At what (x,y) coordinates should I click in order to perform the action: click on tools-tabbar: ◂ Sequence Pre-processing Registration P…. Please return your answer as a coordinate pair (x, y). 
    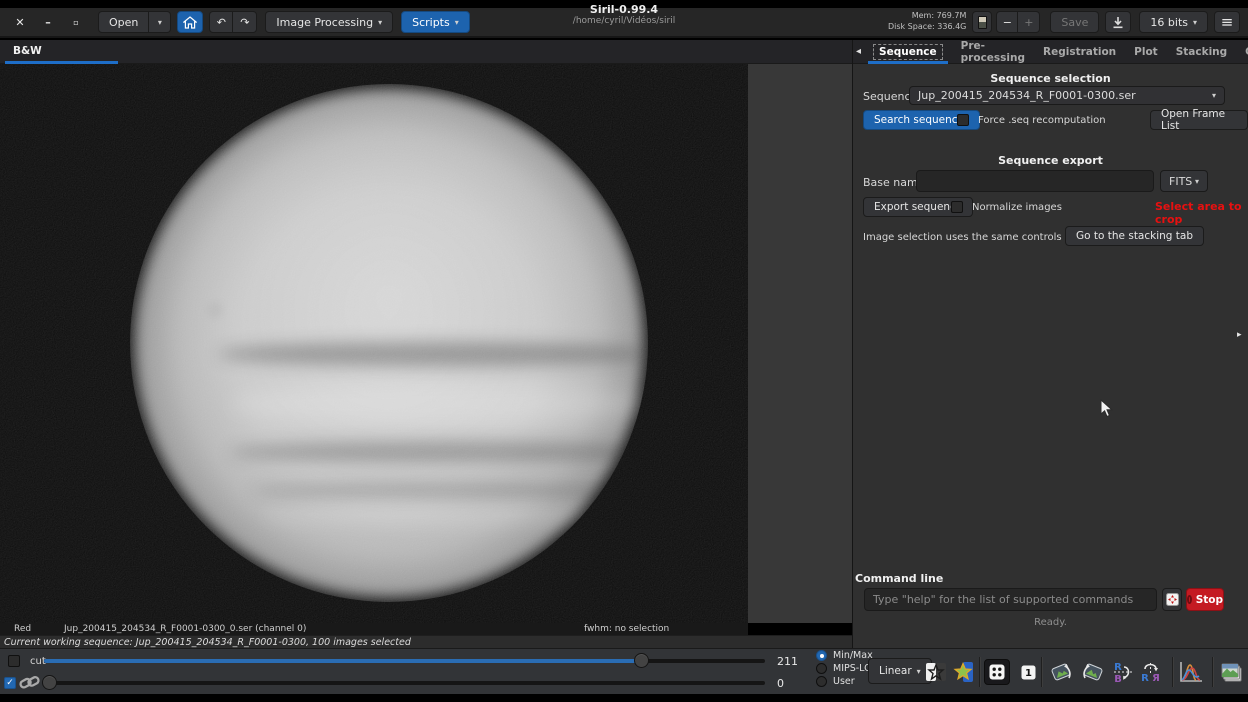
    Looking at the image, I should click on (1050, 52).